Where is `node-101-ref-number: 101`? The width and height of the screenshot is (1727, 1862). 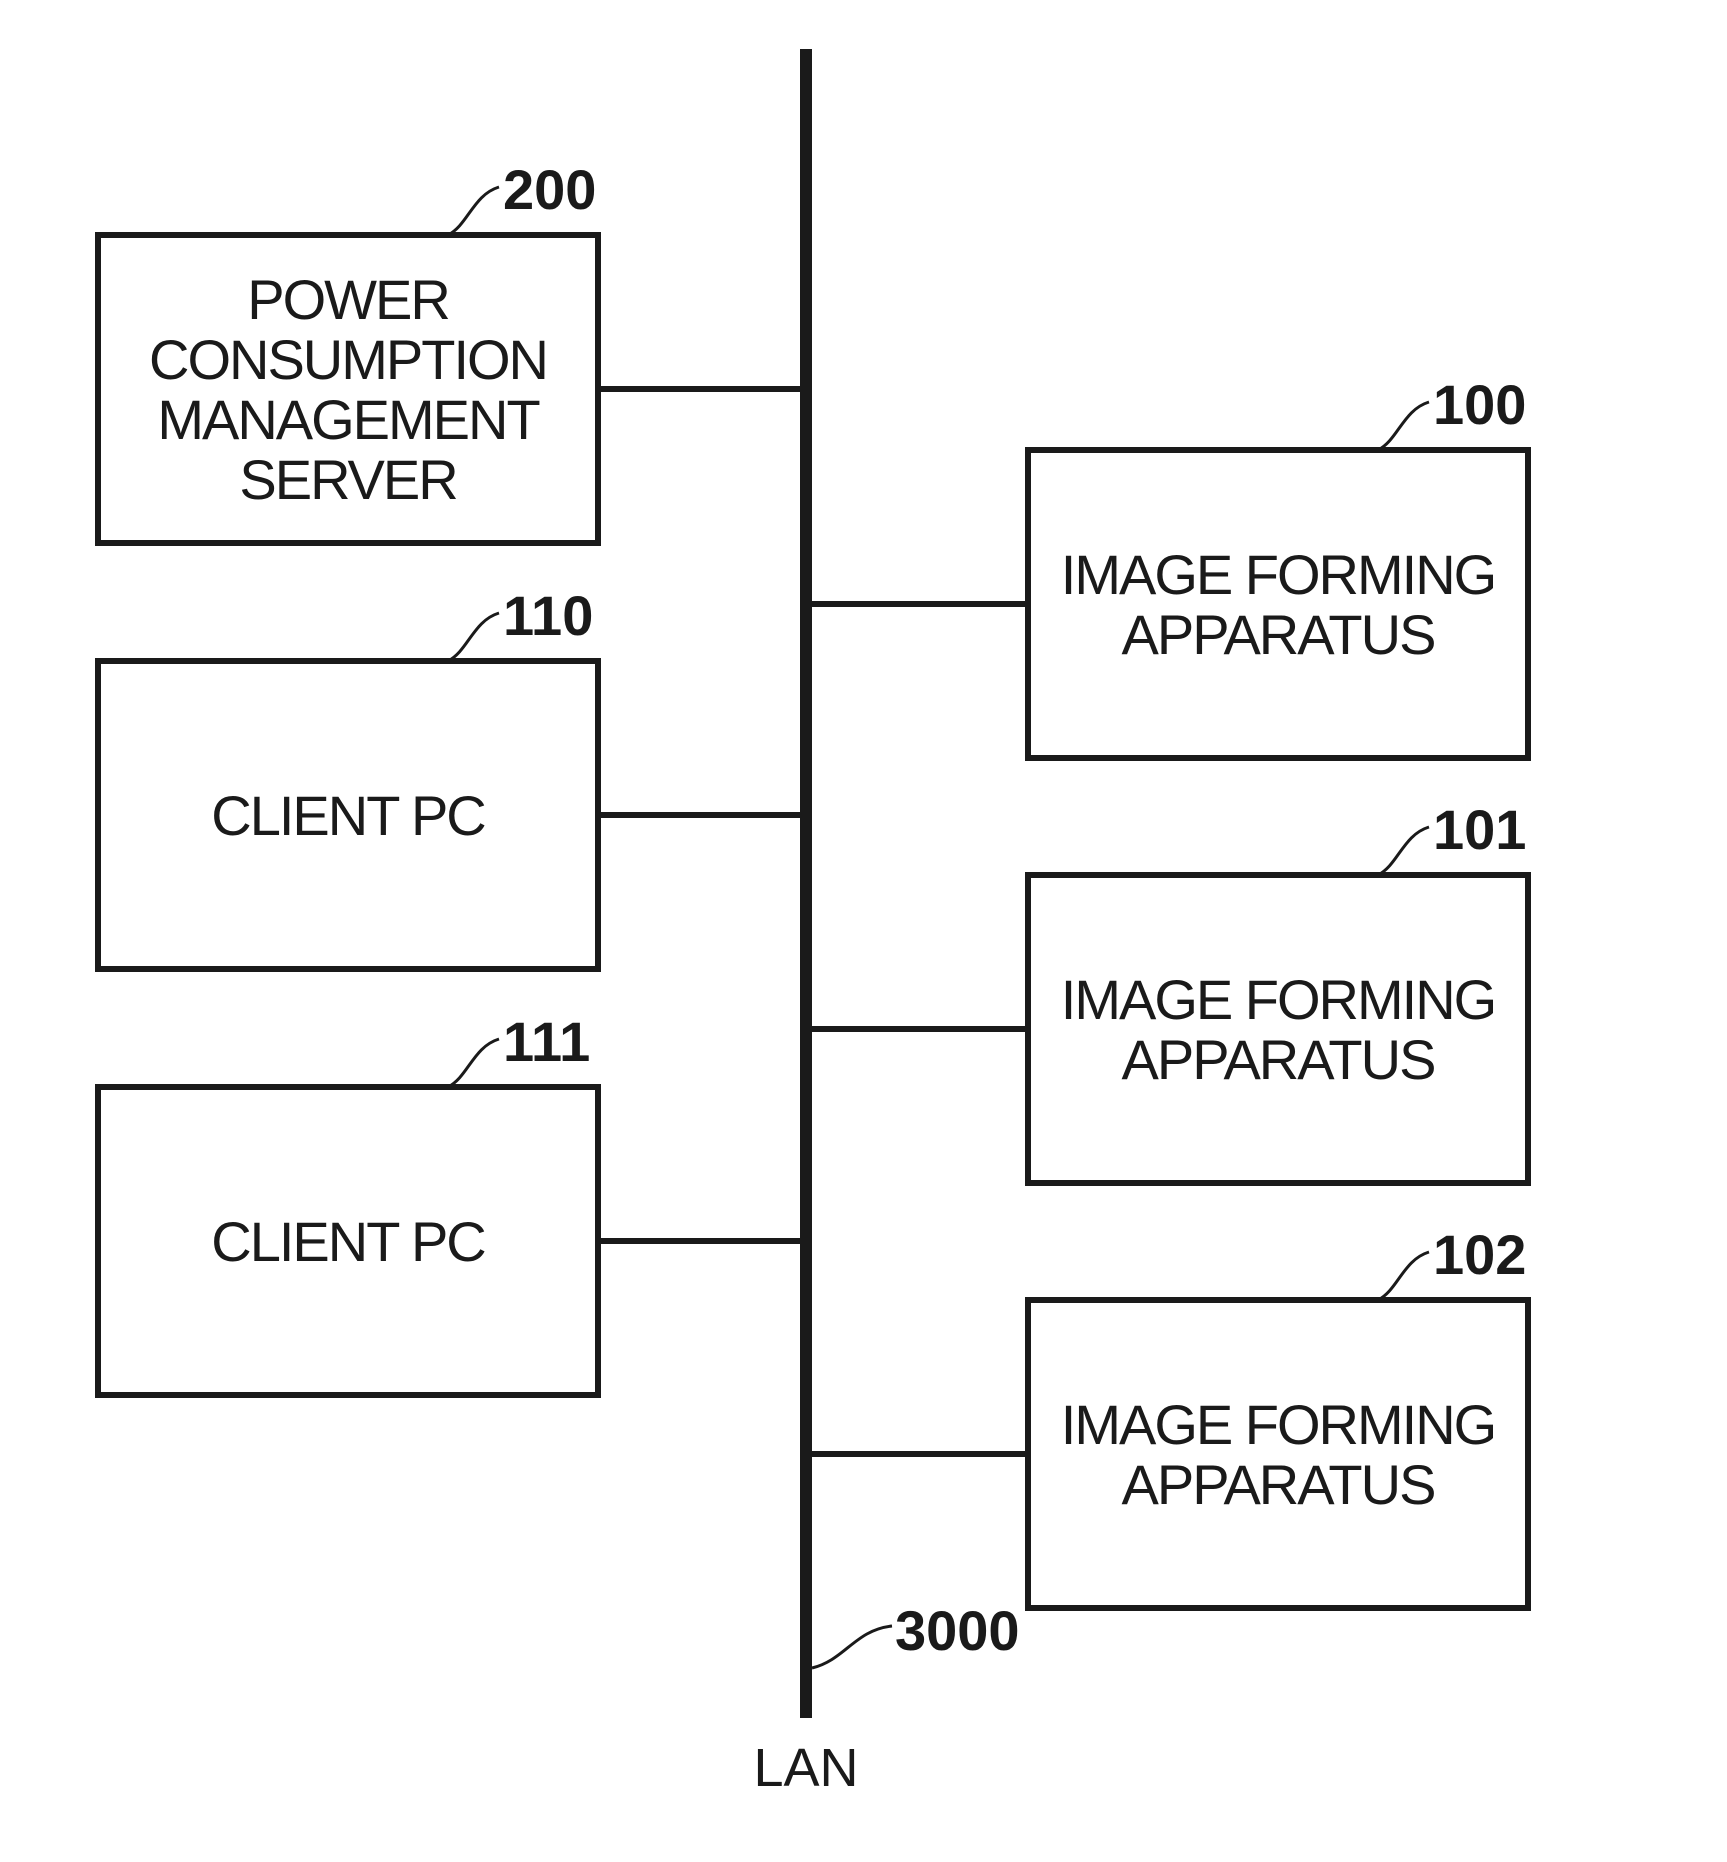
node-101-ref-number: 101 is located at coordinates (1479, 829).